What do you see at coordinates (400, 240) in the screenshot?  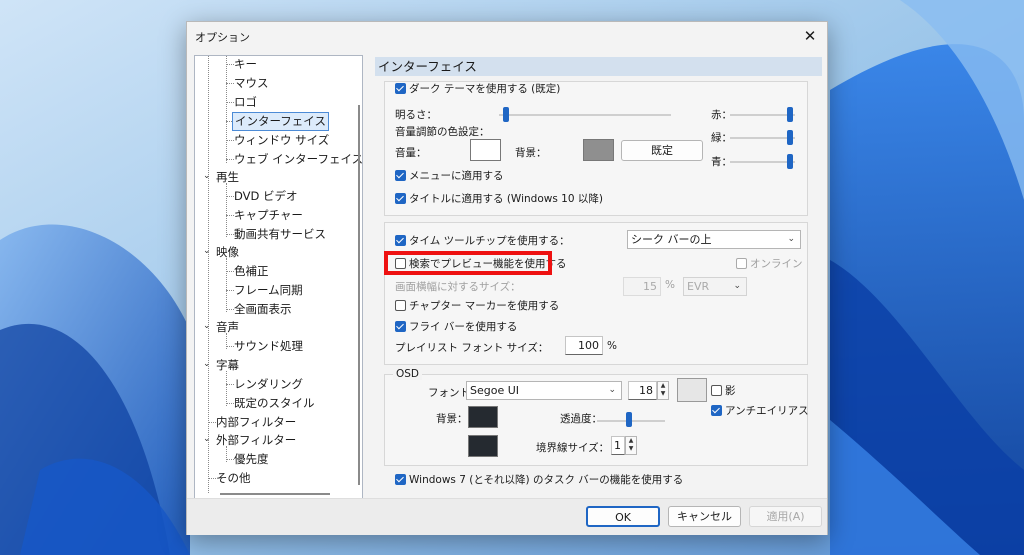 I see `time-tooltip-checkbox` at bounding box center [400, 240].